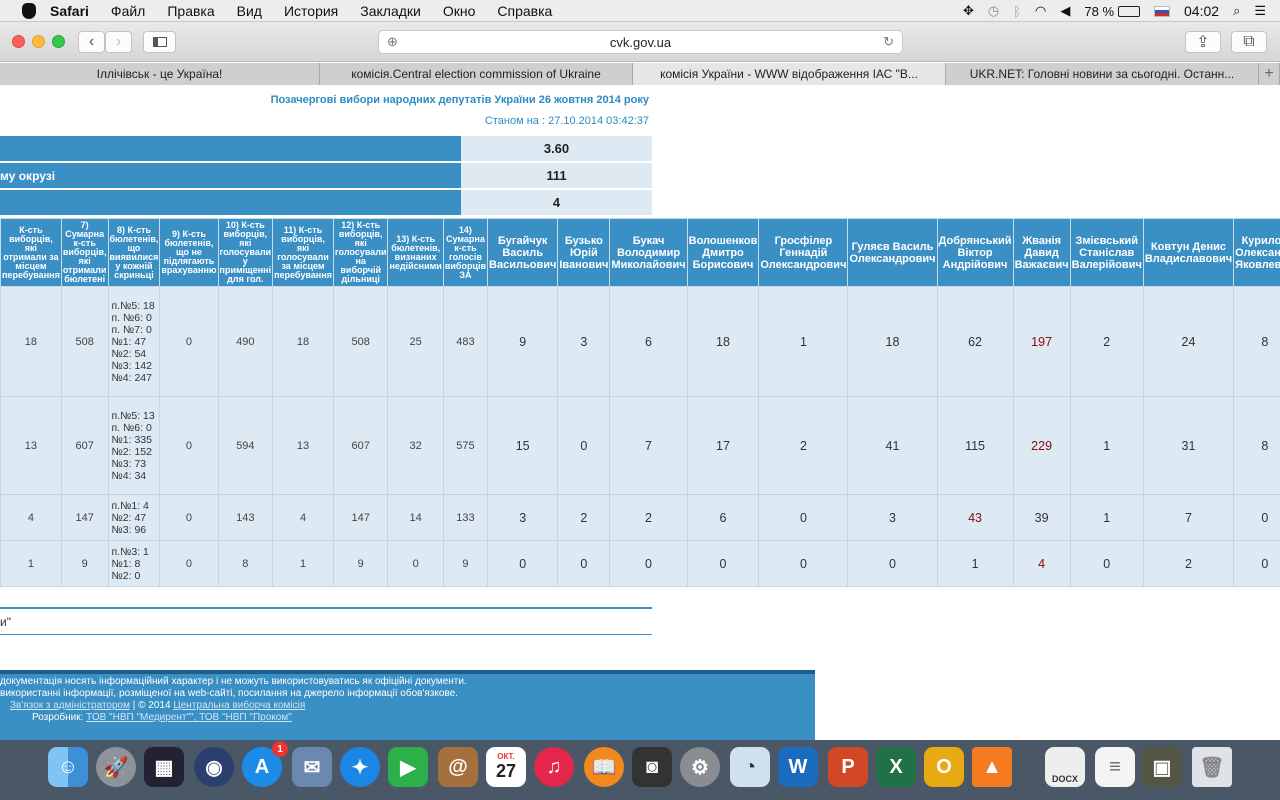 The image size is (1280, 800). What do you see at coordinates (723, 252) in the screenshot?
I see `candidate-header: Волошенков Дмитро Борисович` at bounding box center [723, 252].